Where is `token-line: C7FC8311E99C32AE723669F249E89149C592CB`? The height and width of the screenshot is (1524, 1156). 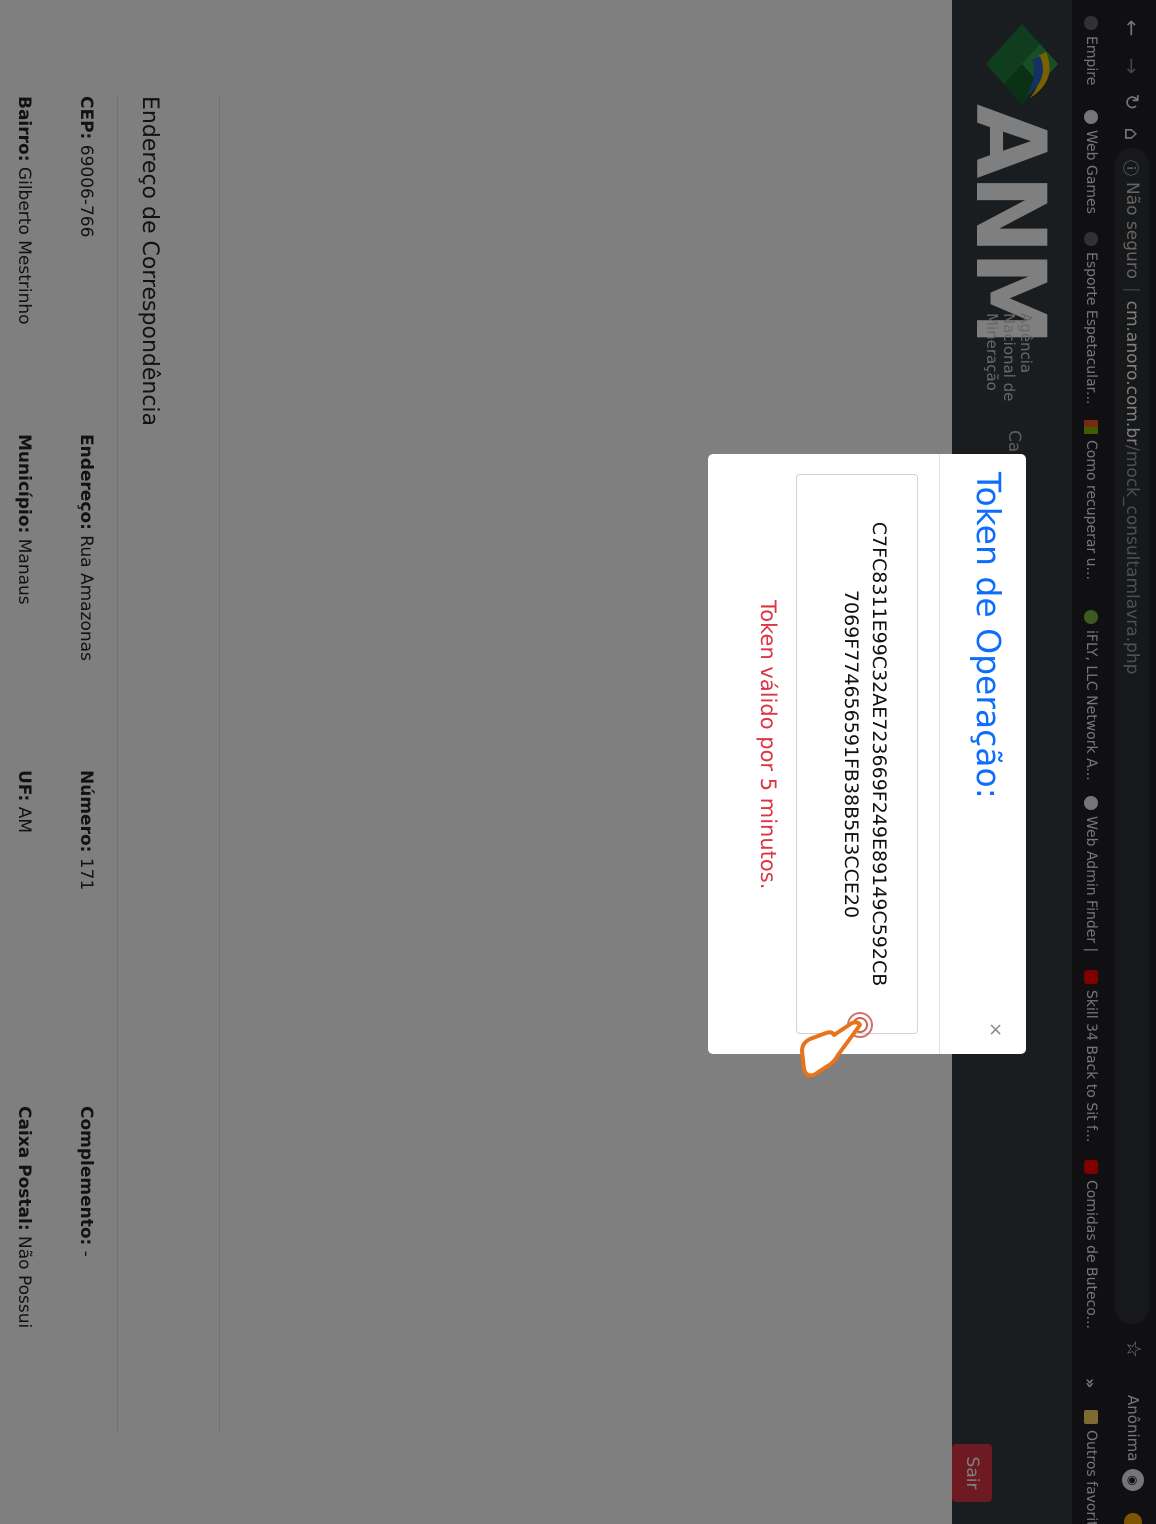 token-line: C7FC8311E99C32AE723669F249E89149C592CB is located at coordinates (879, 754).